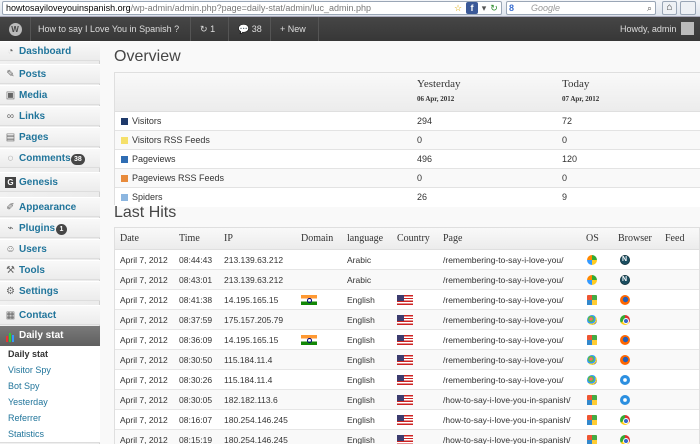  What do you see at coordinates (33, 95) in the screenshot?
I see `sidebar-item-label: Media` at bounding box center [33, 95].